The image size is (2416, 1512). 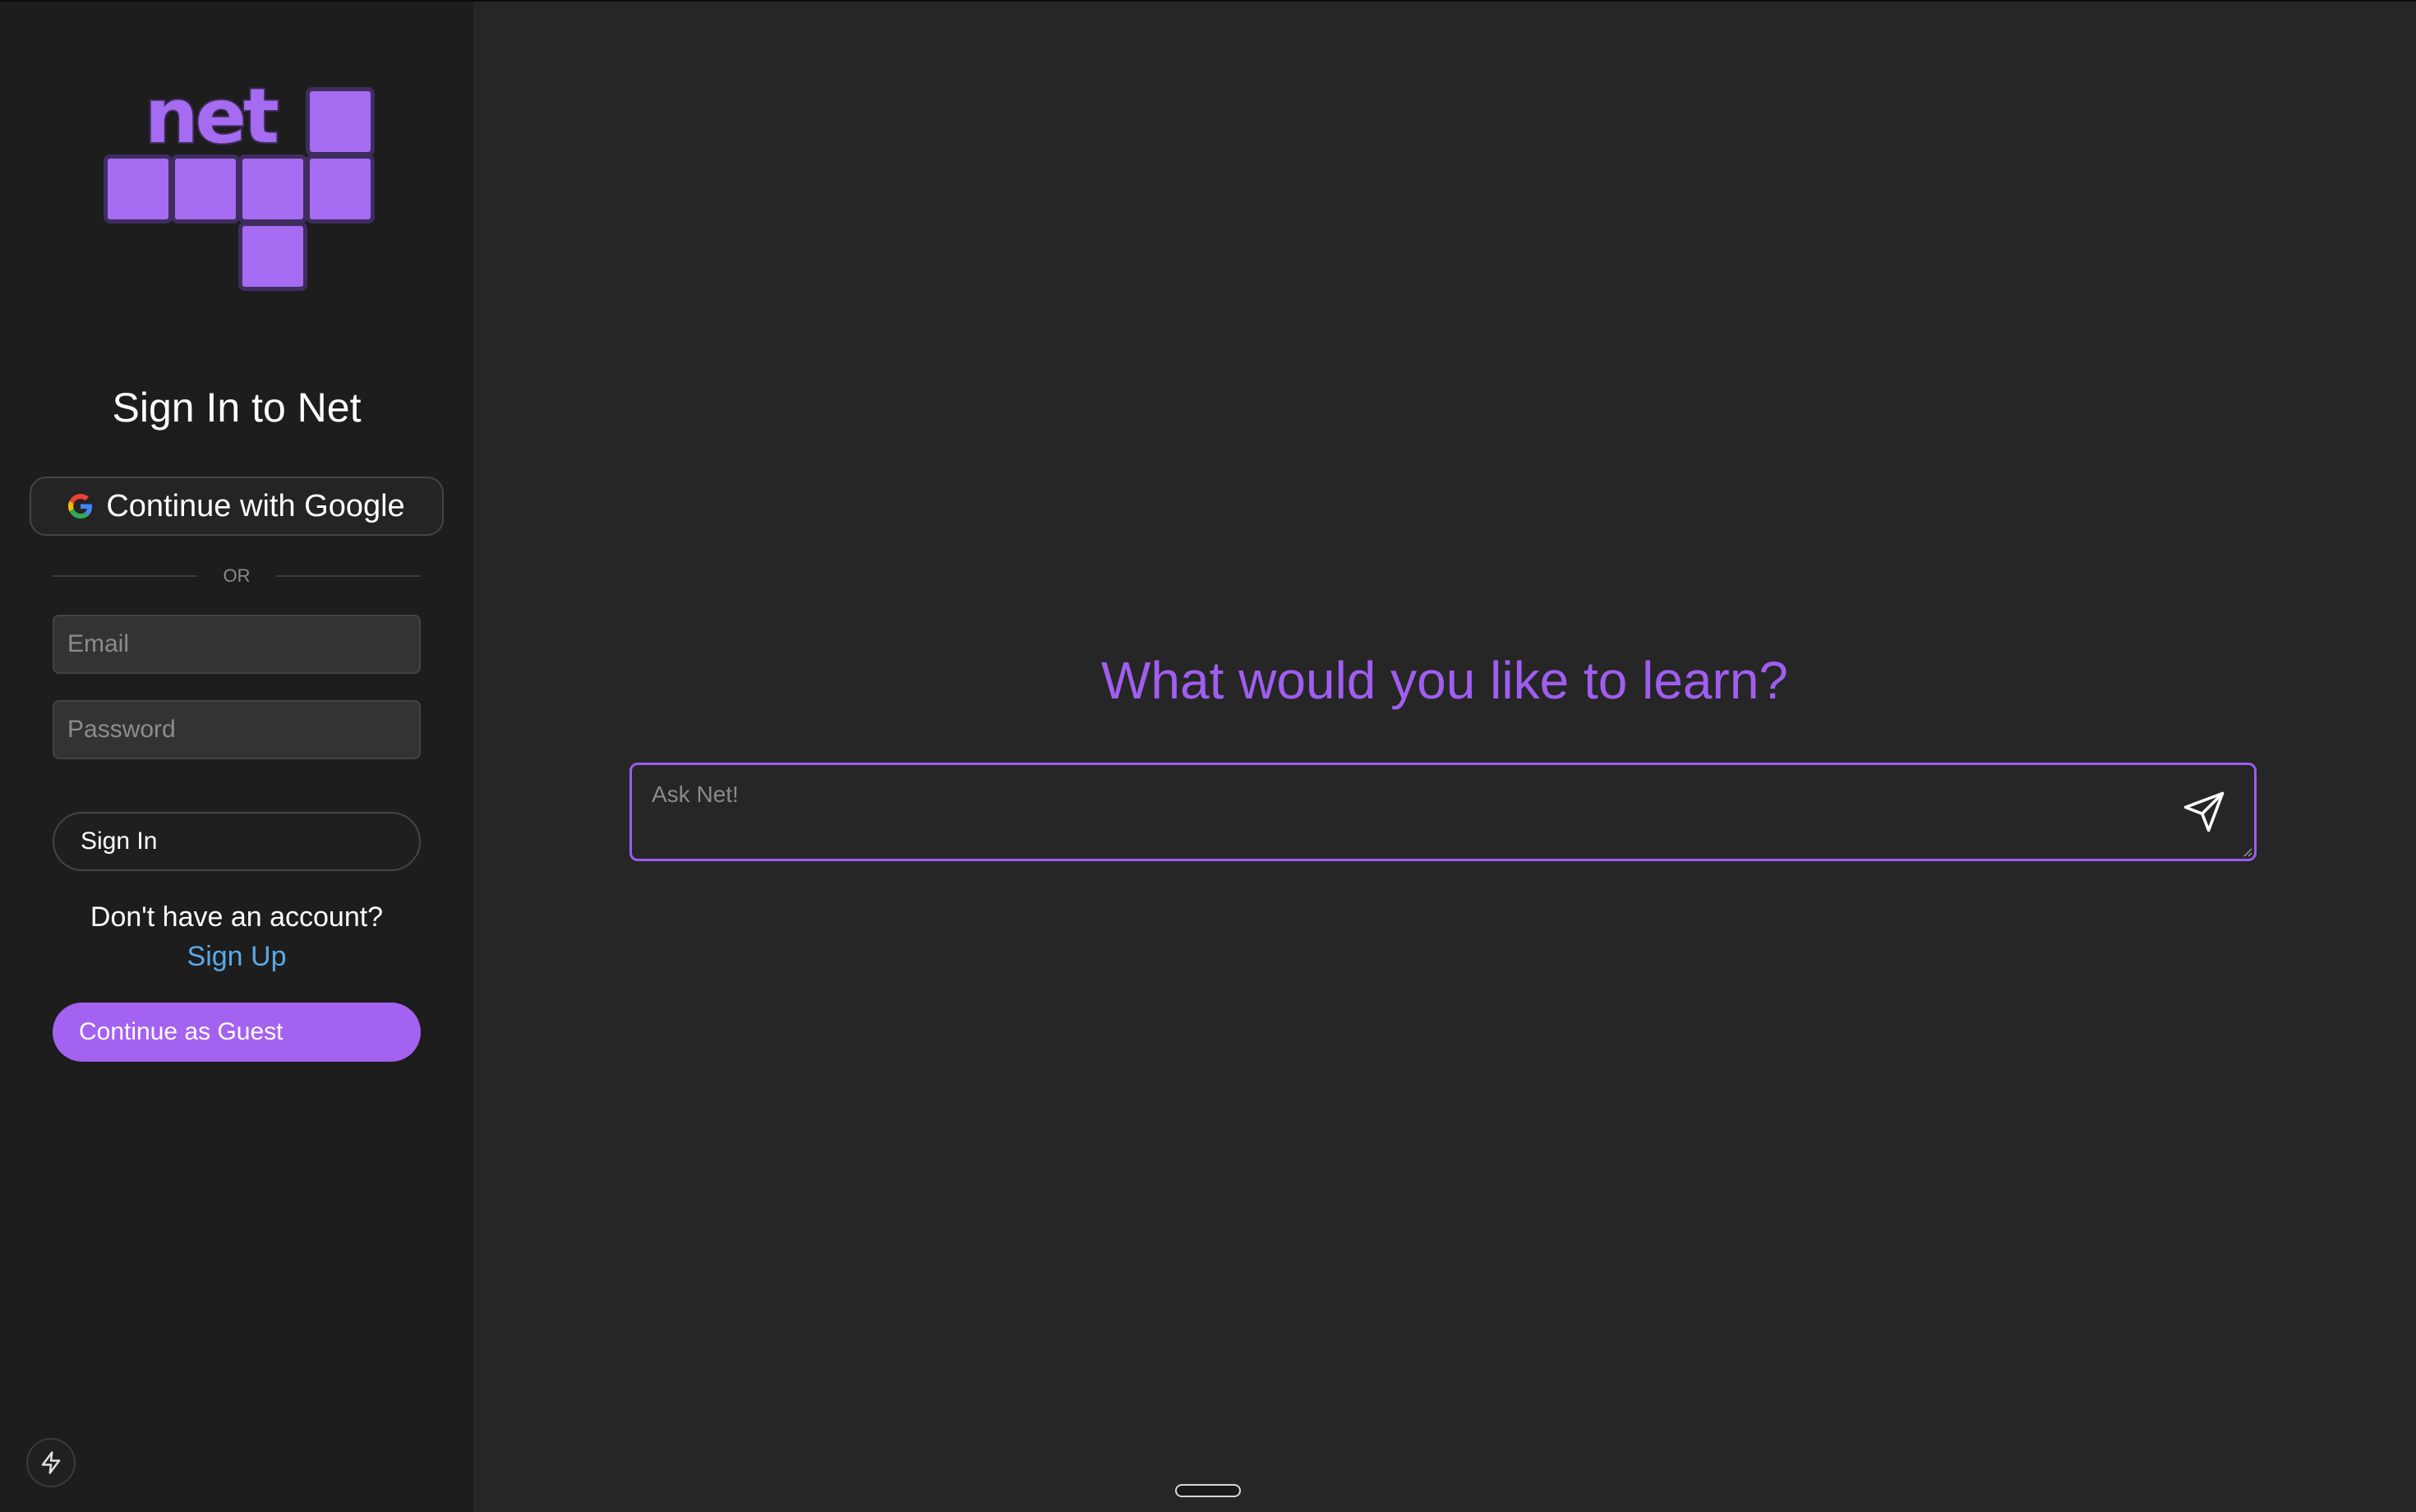 I want to click on send-icon, so click(x=2204, y=812).